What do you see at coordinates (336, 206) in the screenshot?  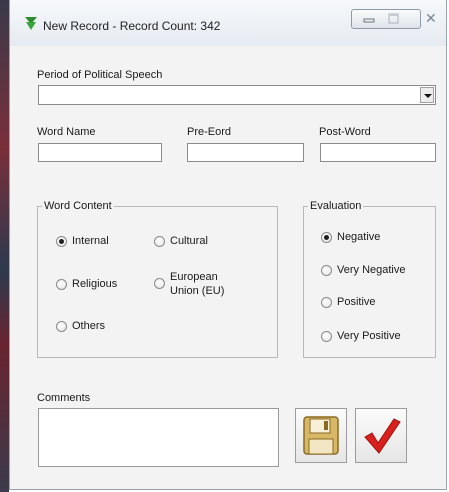 I see `evaluation-legend: Evaluation` at bounding box center [336, 206].